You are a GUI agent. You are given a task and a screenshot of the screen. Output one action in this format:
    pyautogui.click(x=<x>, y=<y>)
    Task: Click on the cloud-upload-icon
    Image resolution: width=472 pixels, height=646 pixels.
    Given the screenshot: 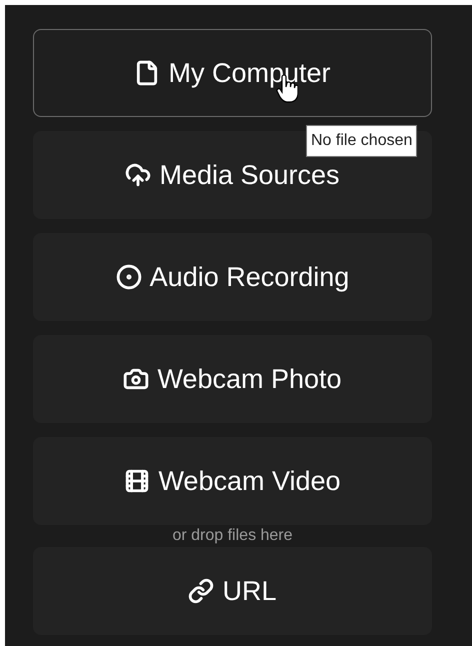 What is the action you would take?
    pyautogui.click(x=138, y=175)
    